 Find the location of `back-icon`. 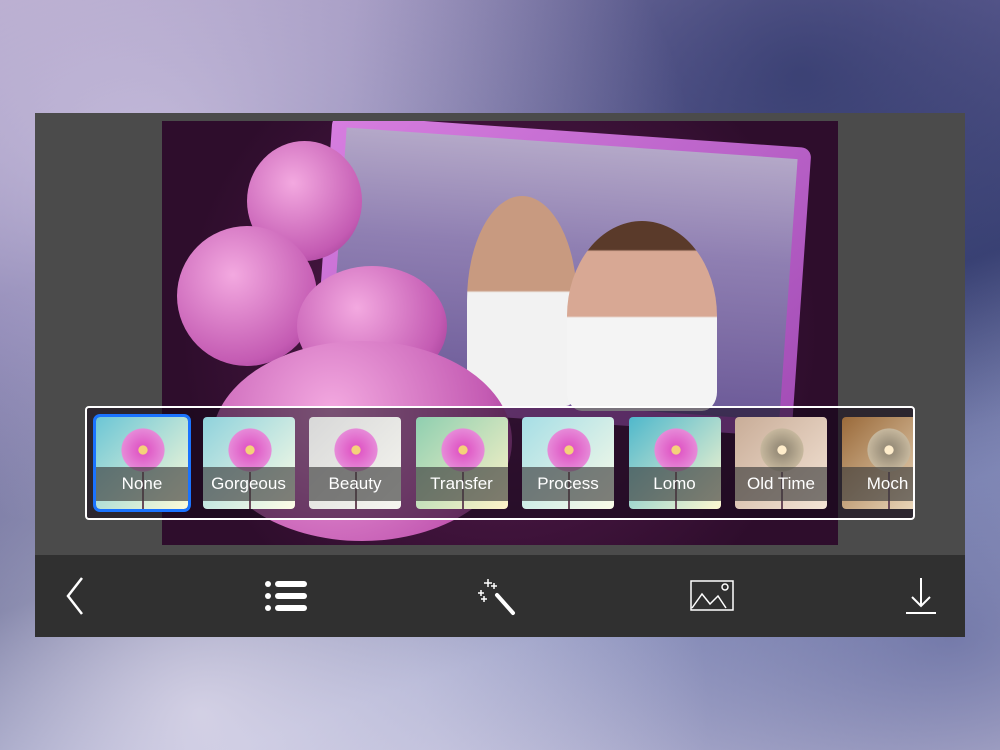

back-icon is located at coordinates (74, 596).